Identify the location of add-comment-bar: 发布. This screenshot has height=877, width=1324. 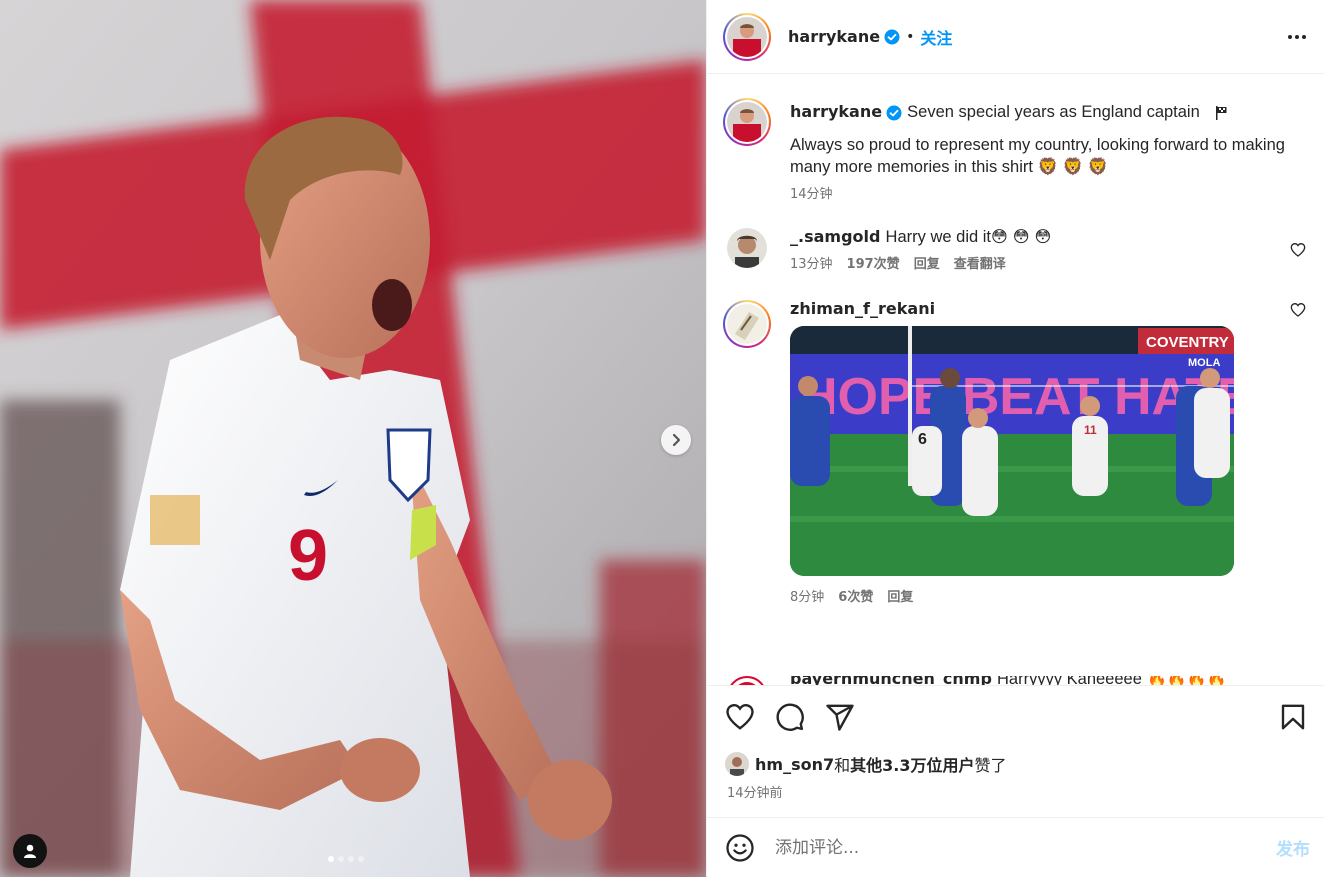
(1015, 847).